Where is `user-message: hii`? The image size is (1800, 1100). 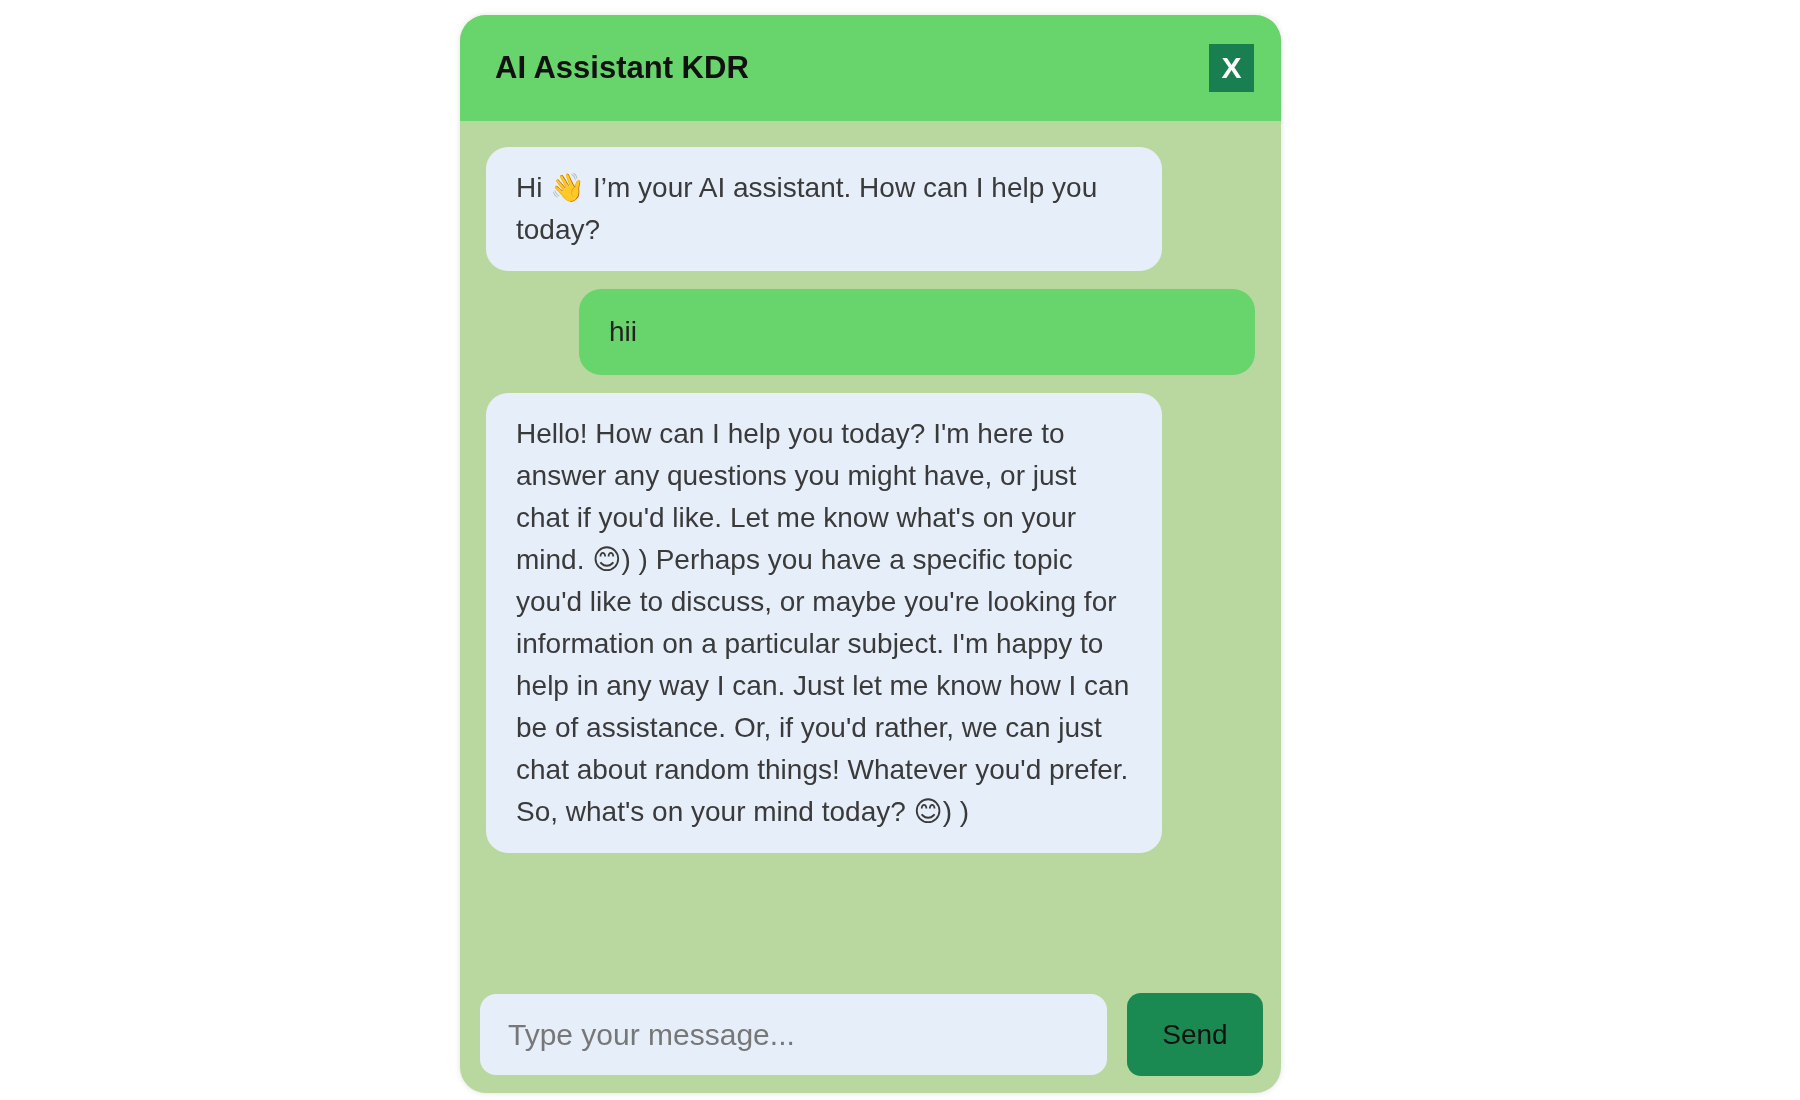
user-message: hii is located at coordinates (917, 332).